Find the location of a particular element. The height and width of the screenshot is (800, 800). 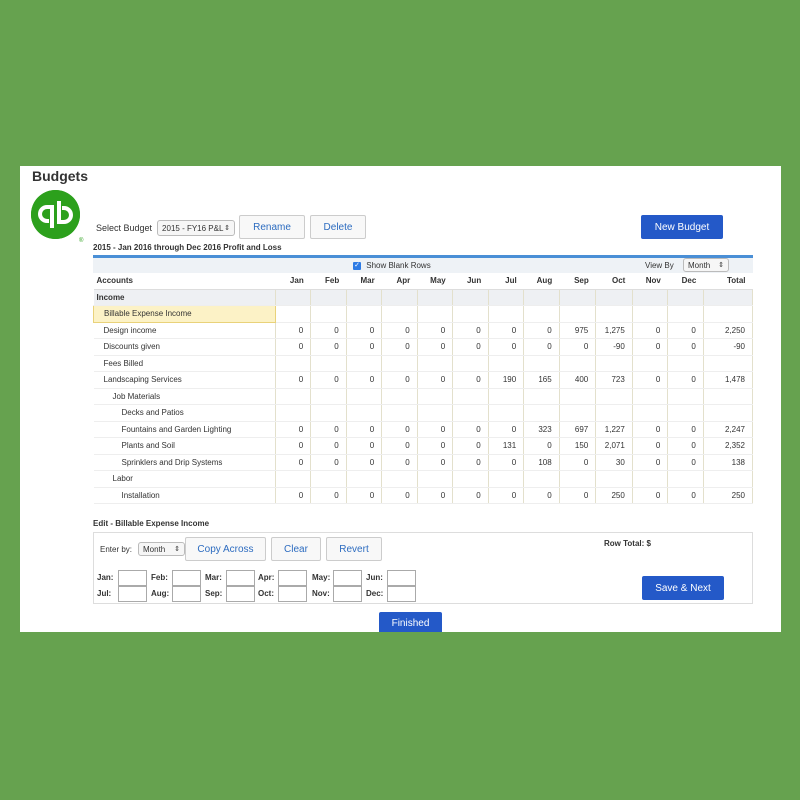

amount-cell: 1,275 is located at coordinates (614, 330).